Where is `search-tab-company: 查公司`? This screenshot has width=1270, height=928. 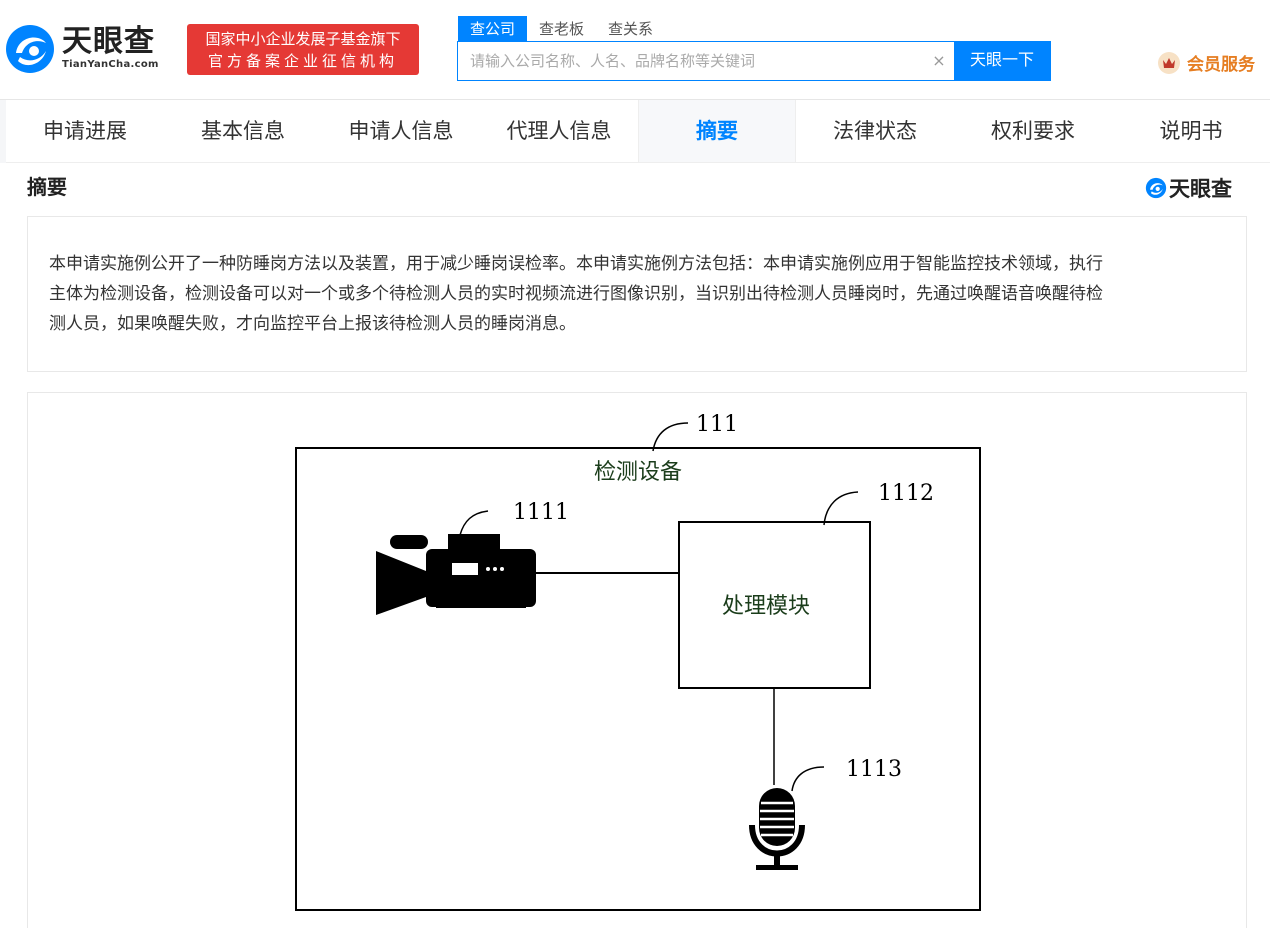
search-tab-company: 查公司 is located at coordinates (493, 29).